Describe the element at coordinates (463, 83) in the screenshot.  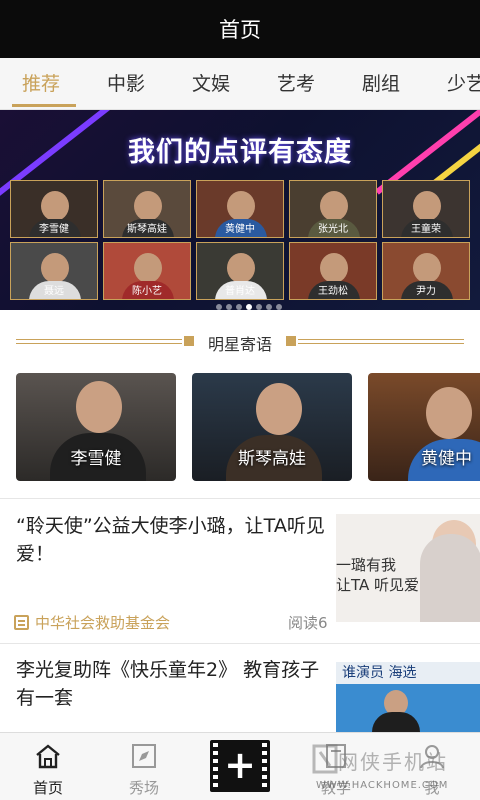
I see `tab-shaoyi: 少艺` at that location.